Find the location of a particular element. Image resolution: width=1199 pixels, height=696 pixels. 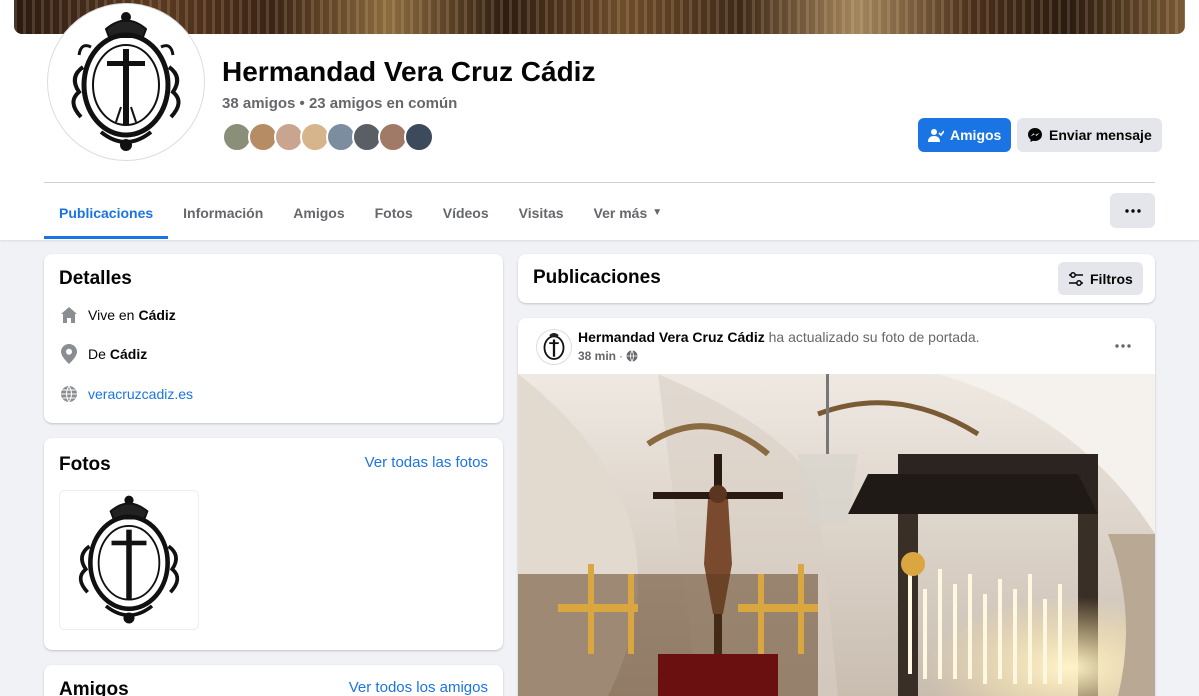

tab-informacion: Información is located at coordinates (223, 212).